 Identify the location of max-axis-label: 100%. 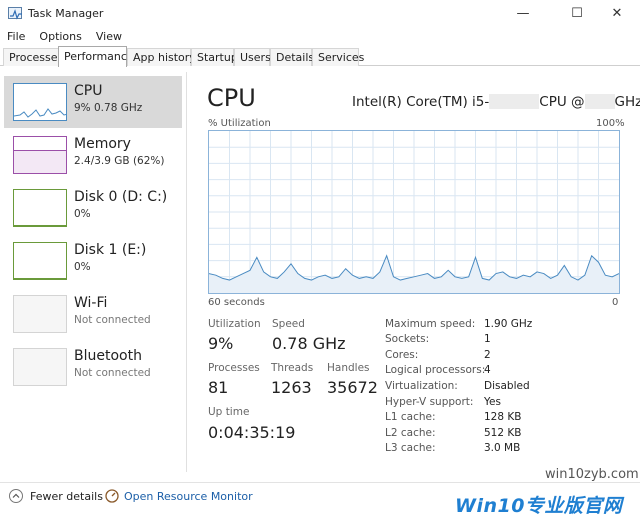
(610, 123).